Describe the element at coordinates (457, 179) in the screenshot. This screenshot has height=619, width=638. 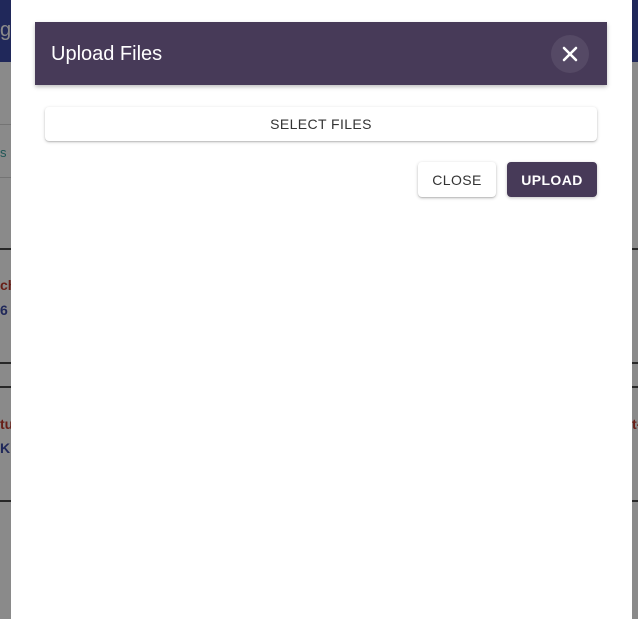
I see `close-button: CLOSE` at that location.